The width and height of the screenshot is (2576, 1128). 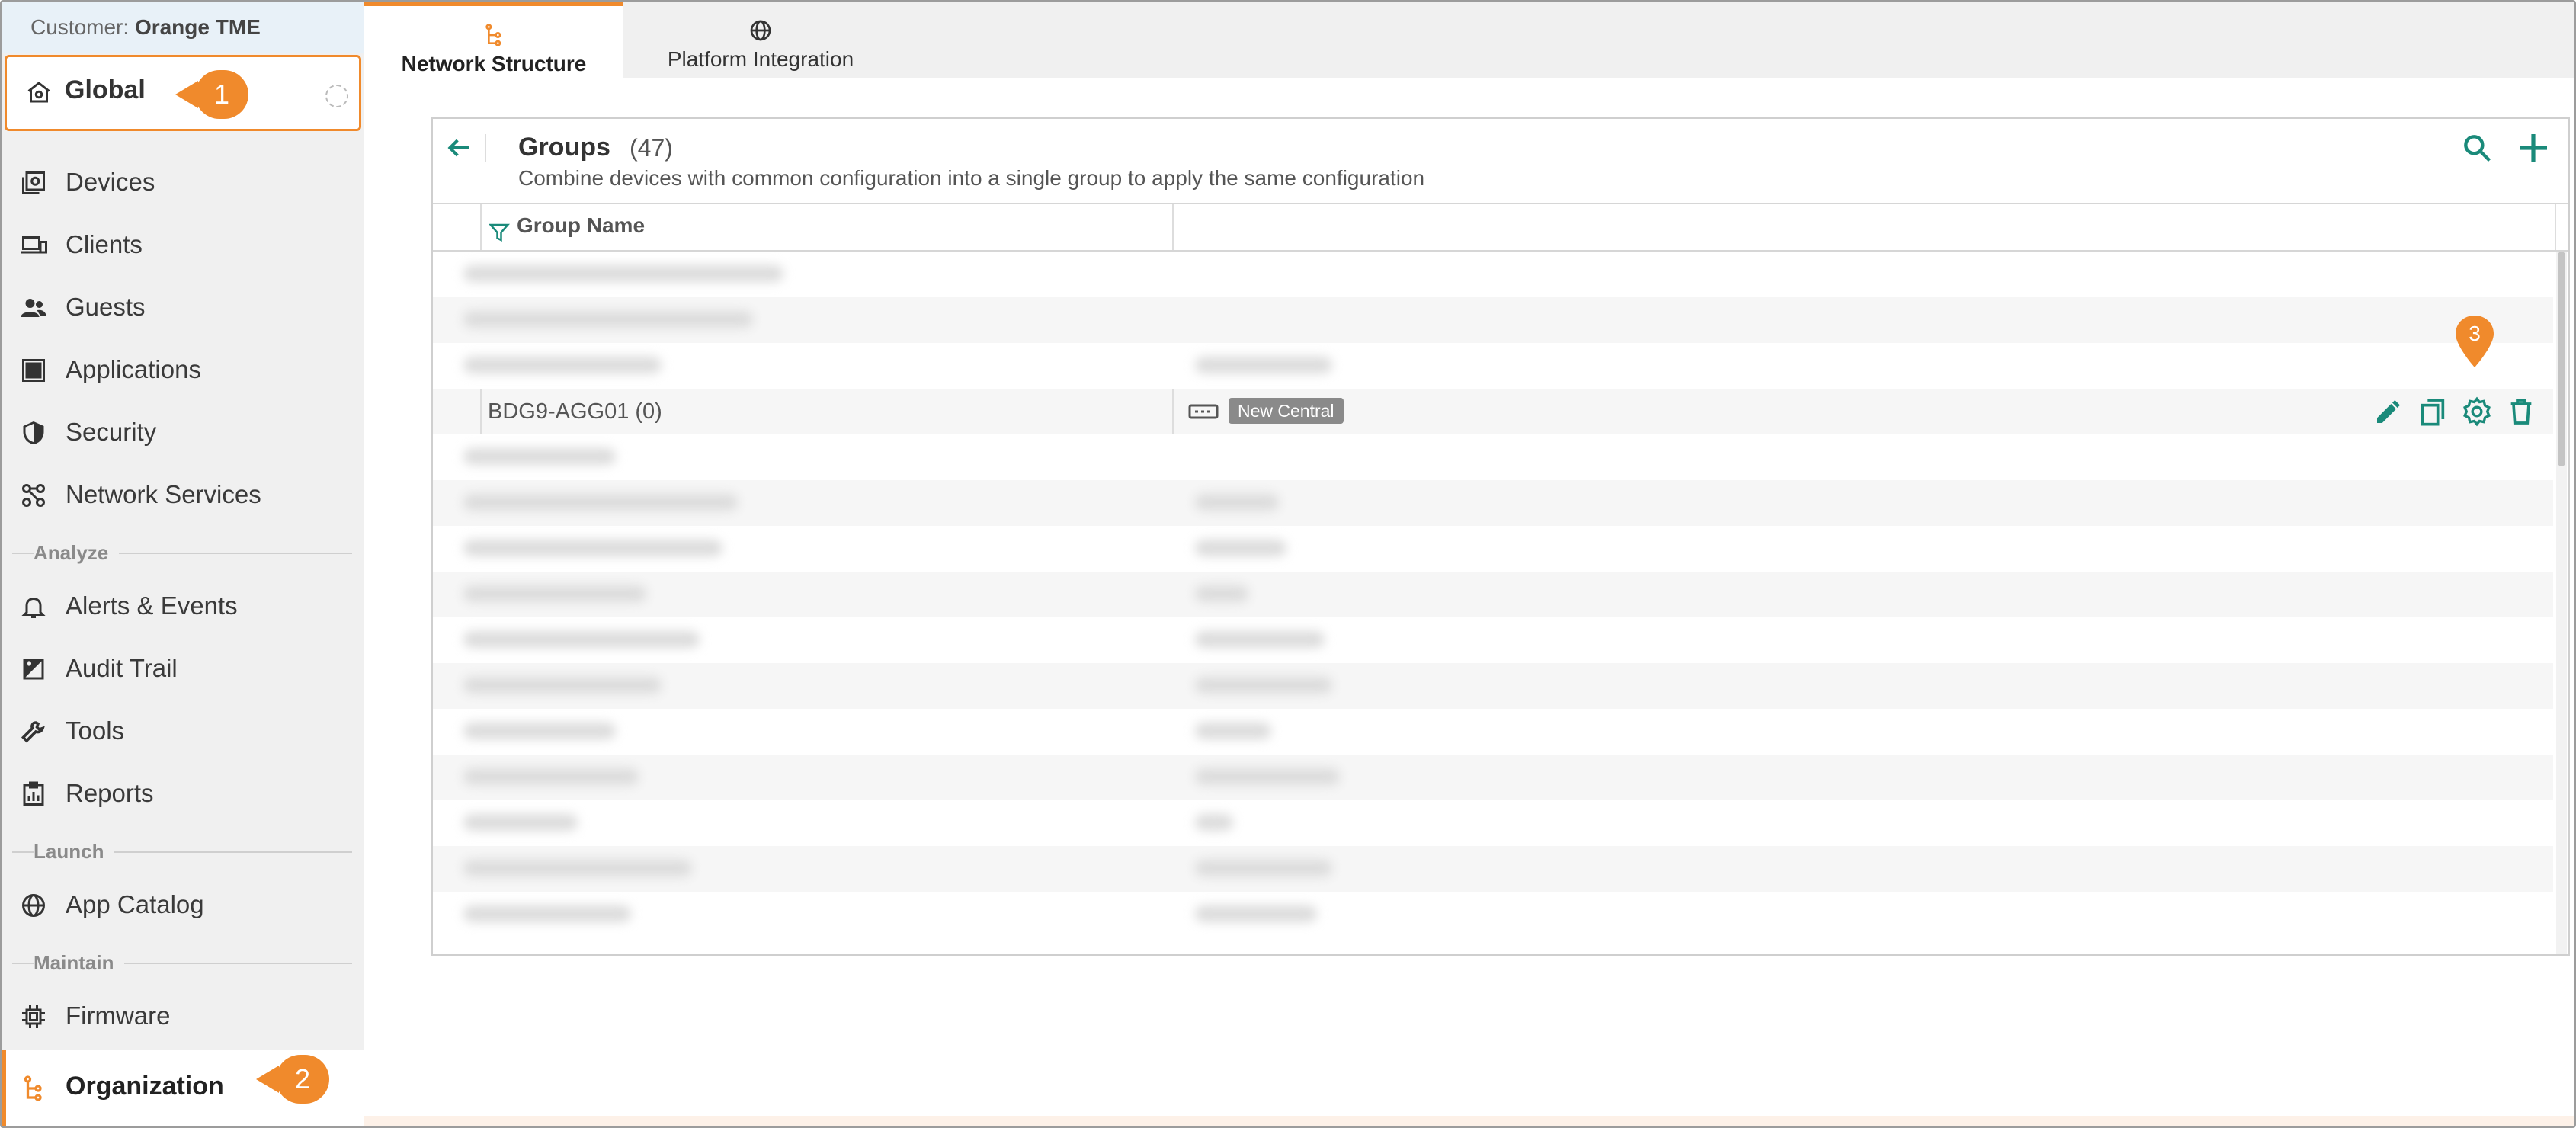 I want to click on tab-network-structure: Network Structure, so click(x=493, y=40).